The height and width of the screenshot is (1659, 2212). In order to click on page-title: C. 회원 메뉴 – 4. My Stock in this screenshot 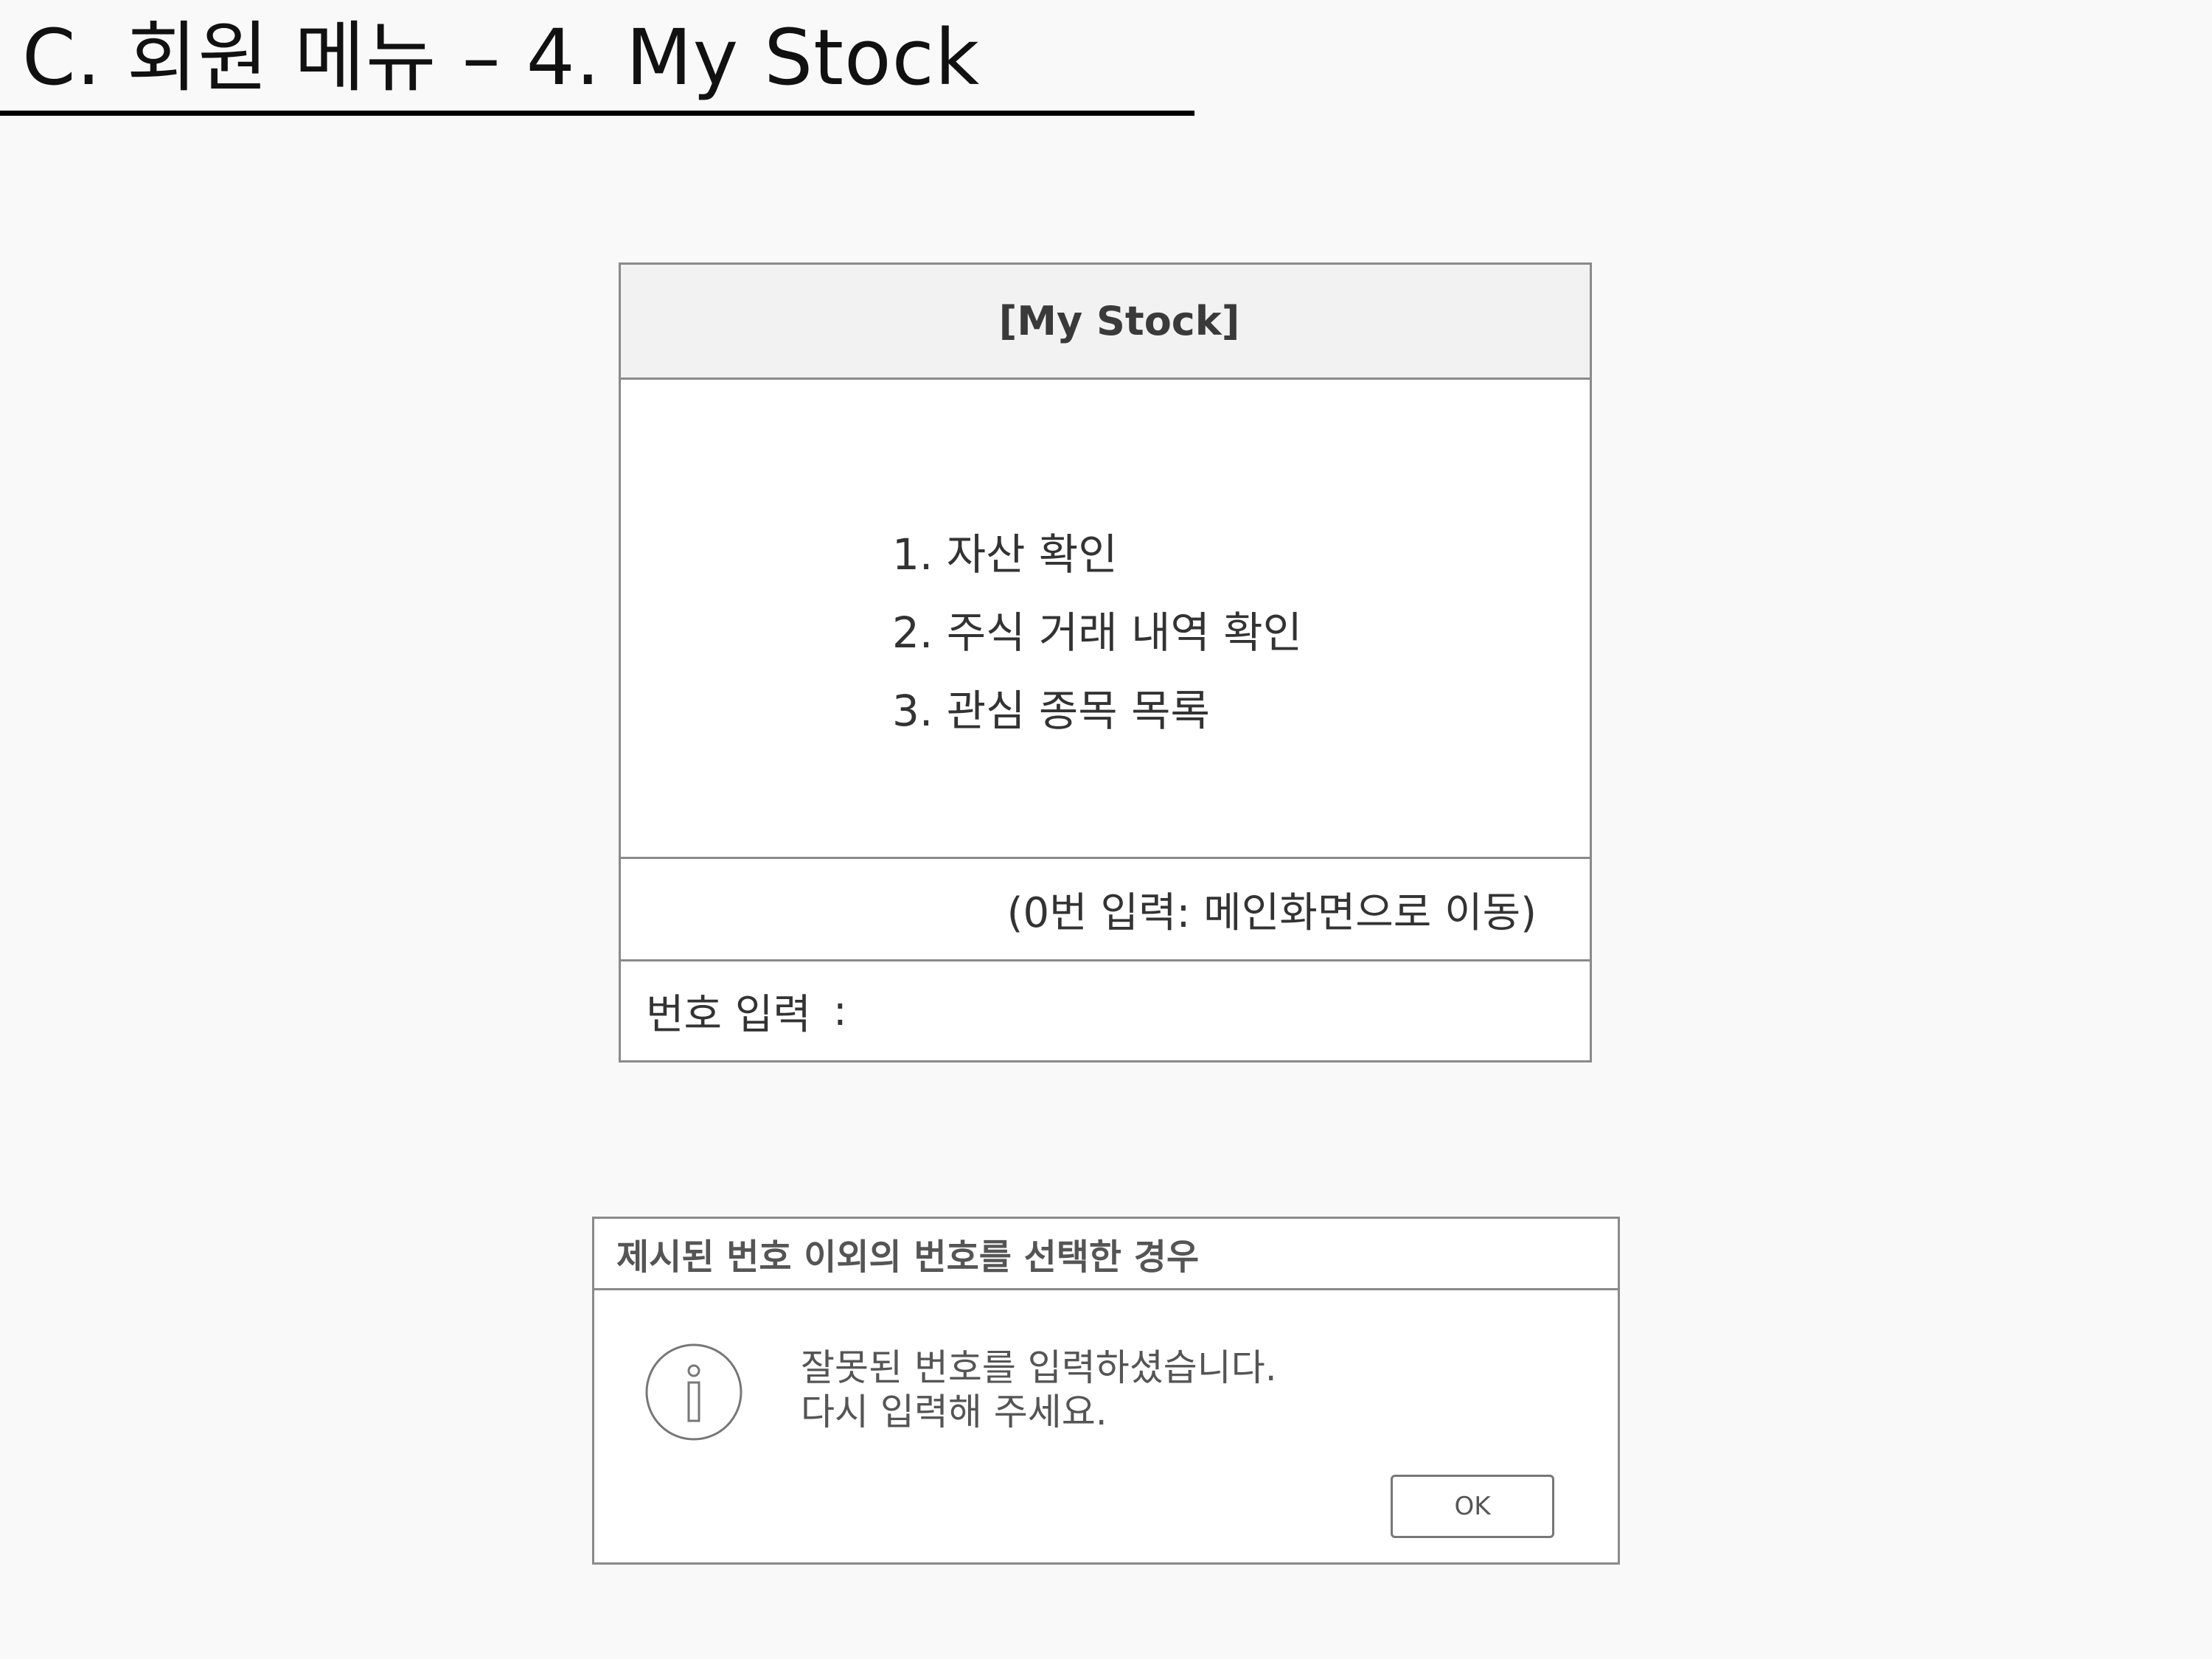, I will do `click(501, 57)`.